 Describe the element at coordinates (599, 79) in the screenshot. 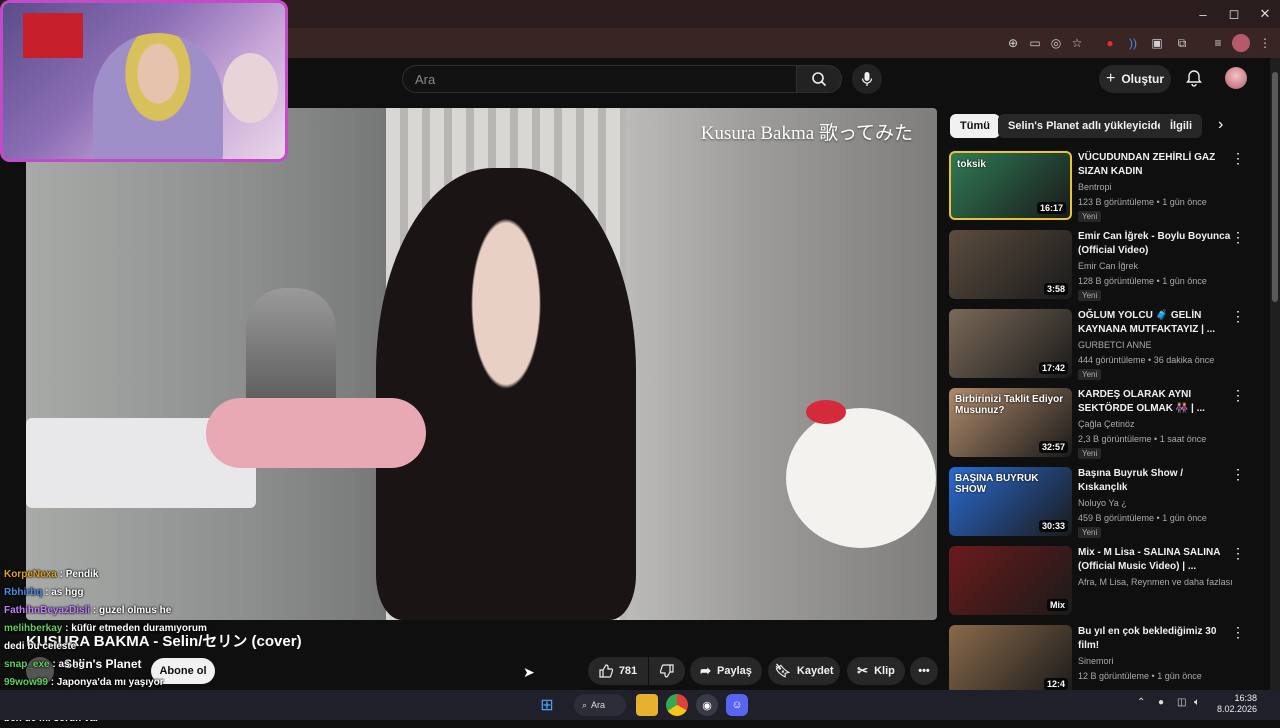

I see `search-input: Ara` at that location.